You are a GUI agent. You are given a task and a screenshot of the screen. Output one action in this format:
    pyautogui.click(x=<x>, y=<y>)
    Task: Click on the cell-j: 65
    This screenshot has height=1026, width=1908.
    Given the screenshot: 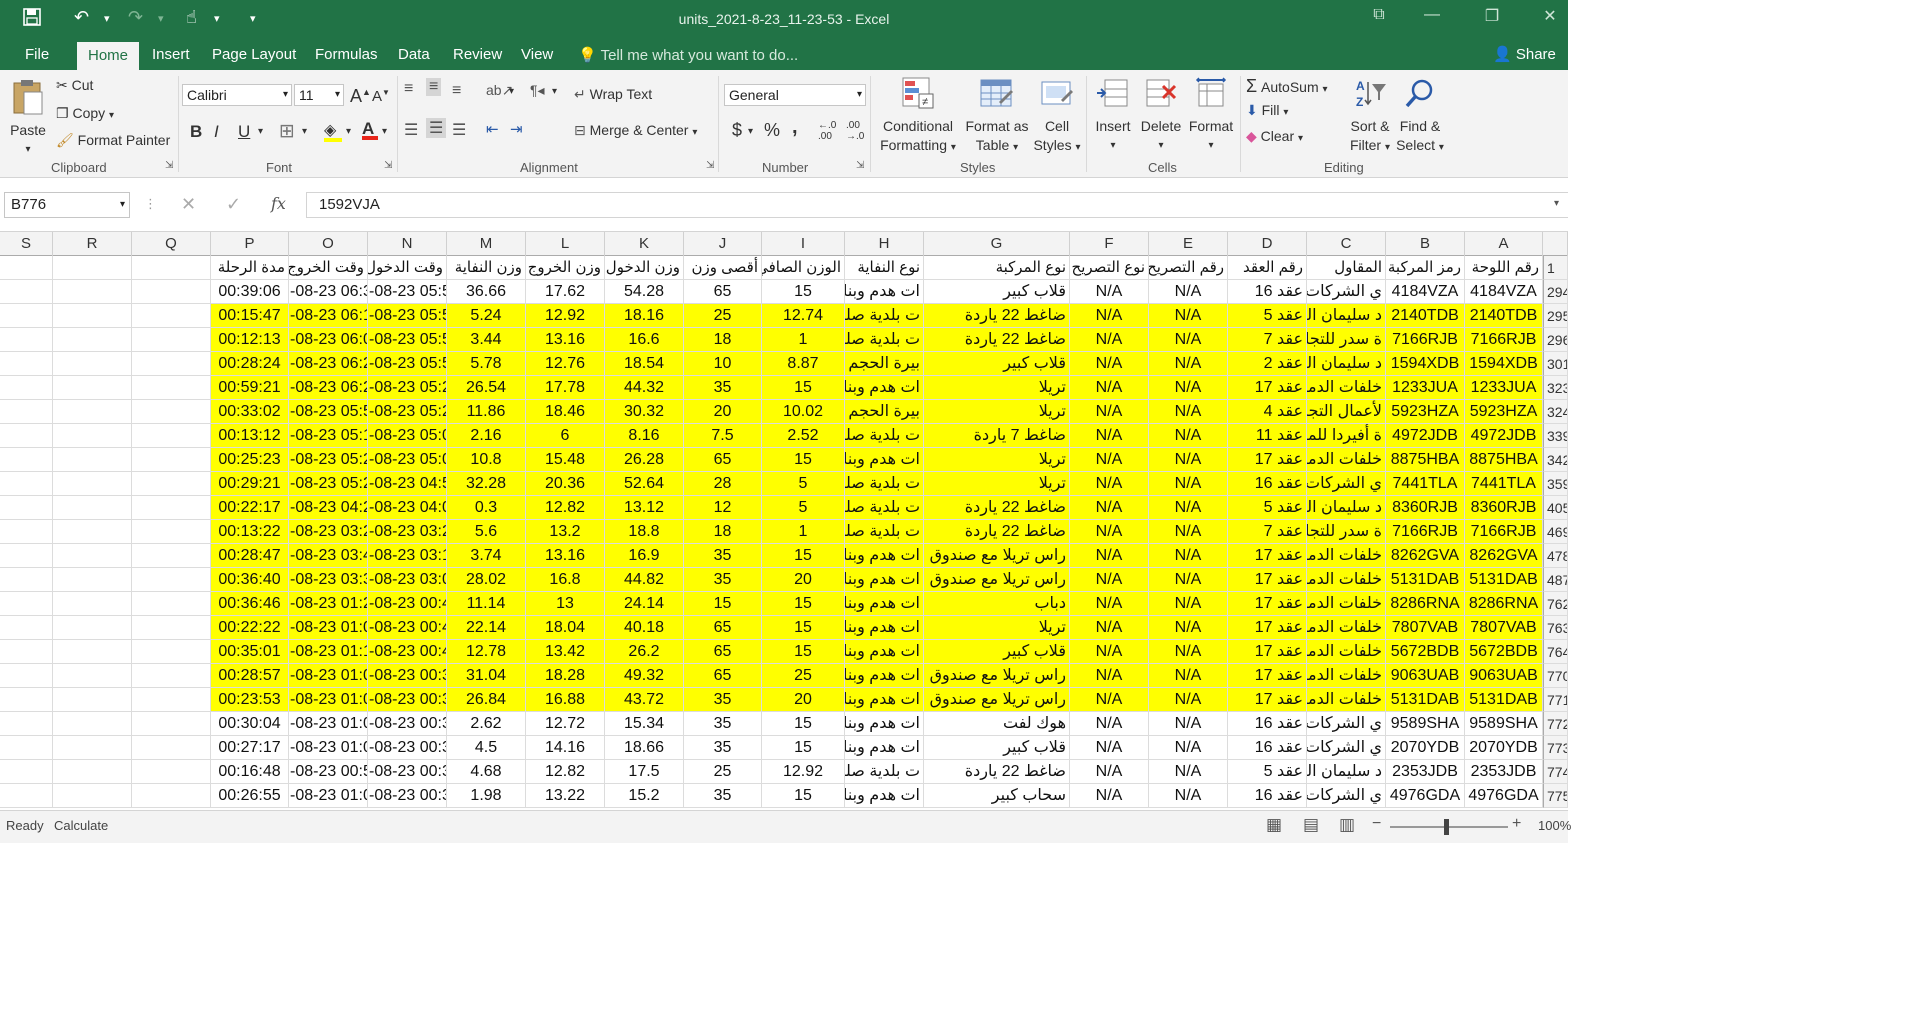 What is the action you would take?
    pyautogui.click(x=723, y=676)
    